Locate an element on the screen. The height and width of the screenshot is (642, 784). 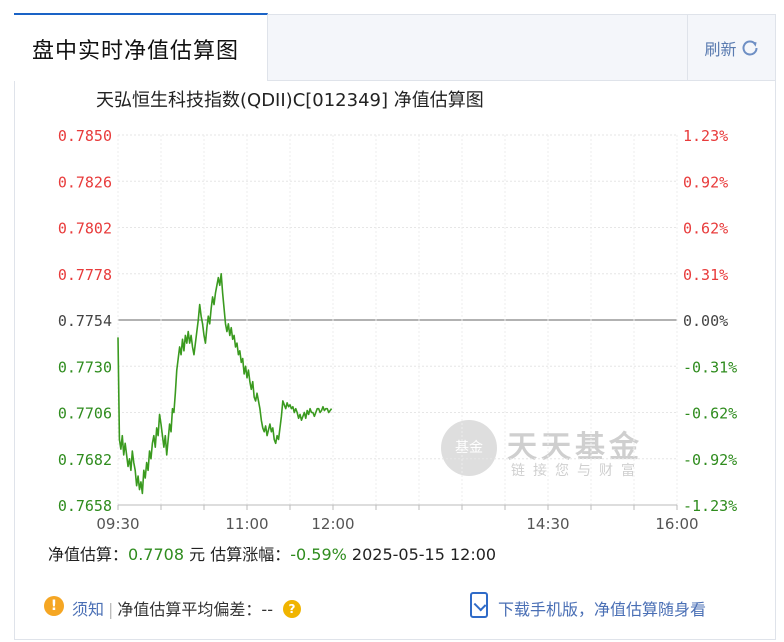
mobile-download-icon is located at coordinates (479, 605).